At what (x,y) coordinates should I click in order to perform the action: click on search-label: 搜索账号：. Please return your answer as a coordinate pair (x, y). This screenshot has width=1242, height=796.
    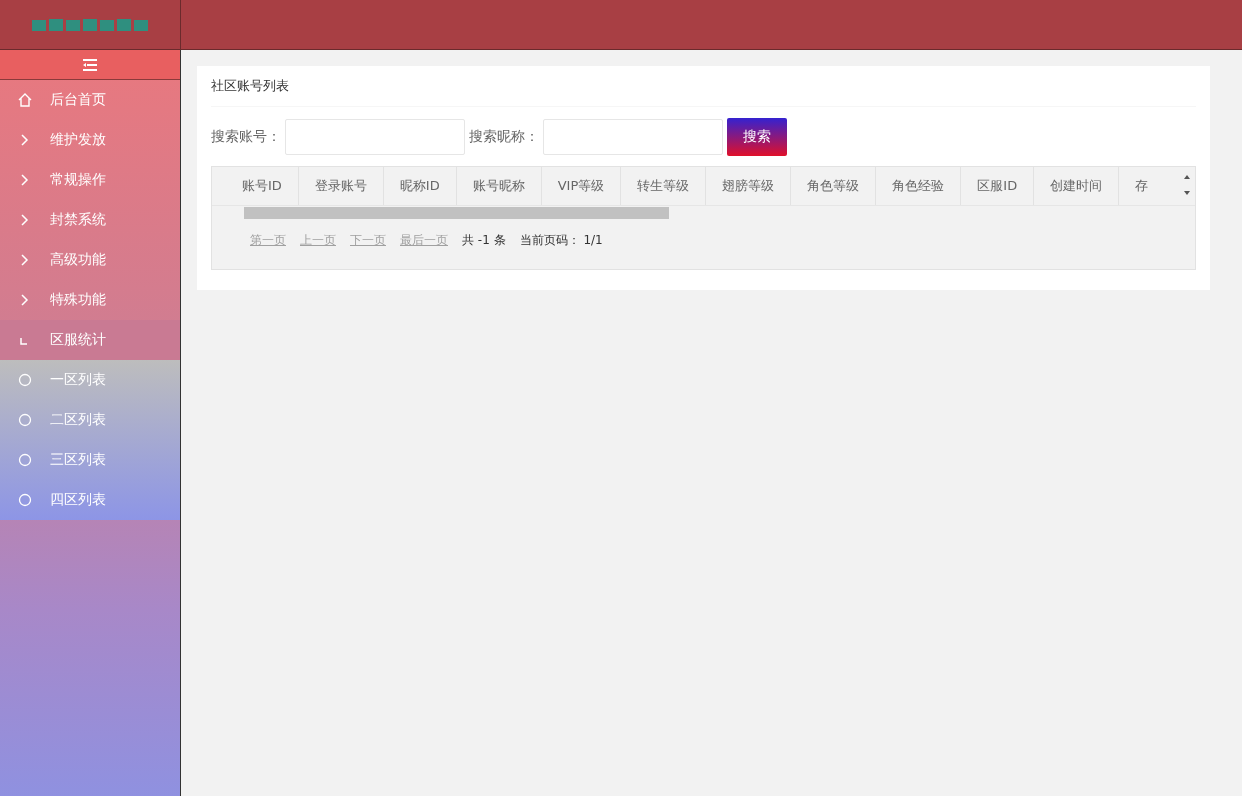
    Looking at the image, I should click on (246, 137).